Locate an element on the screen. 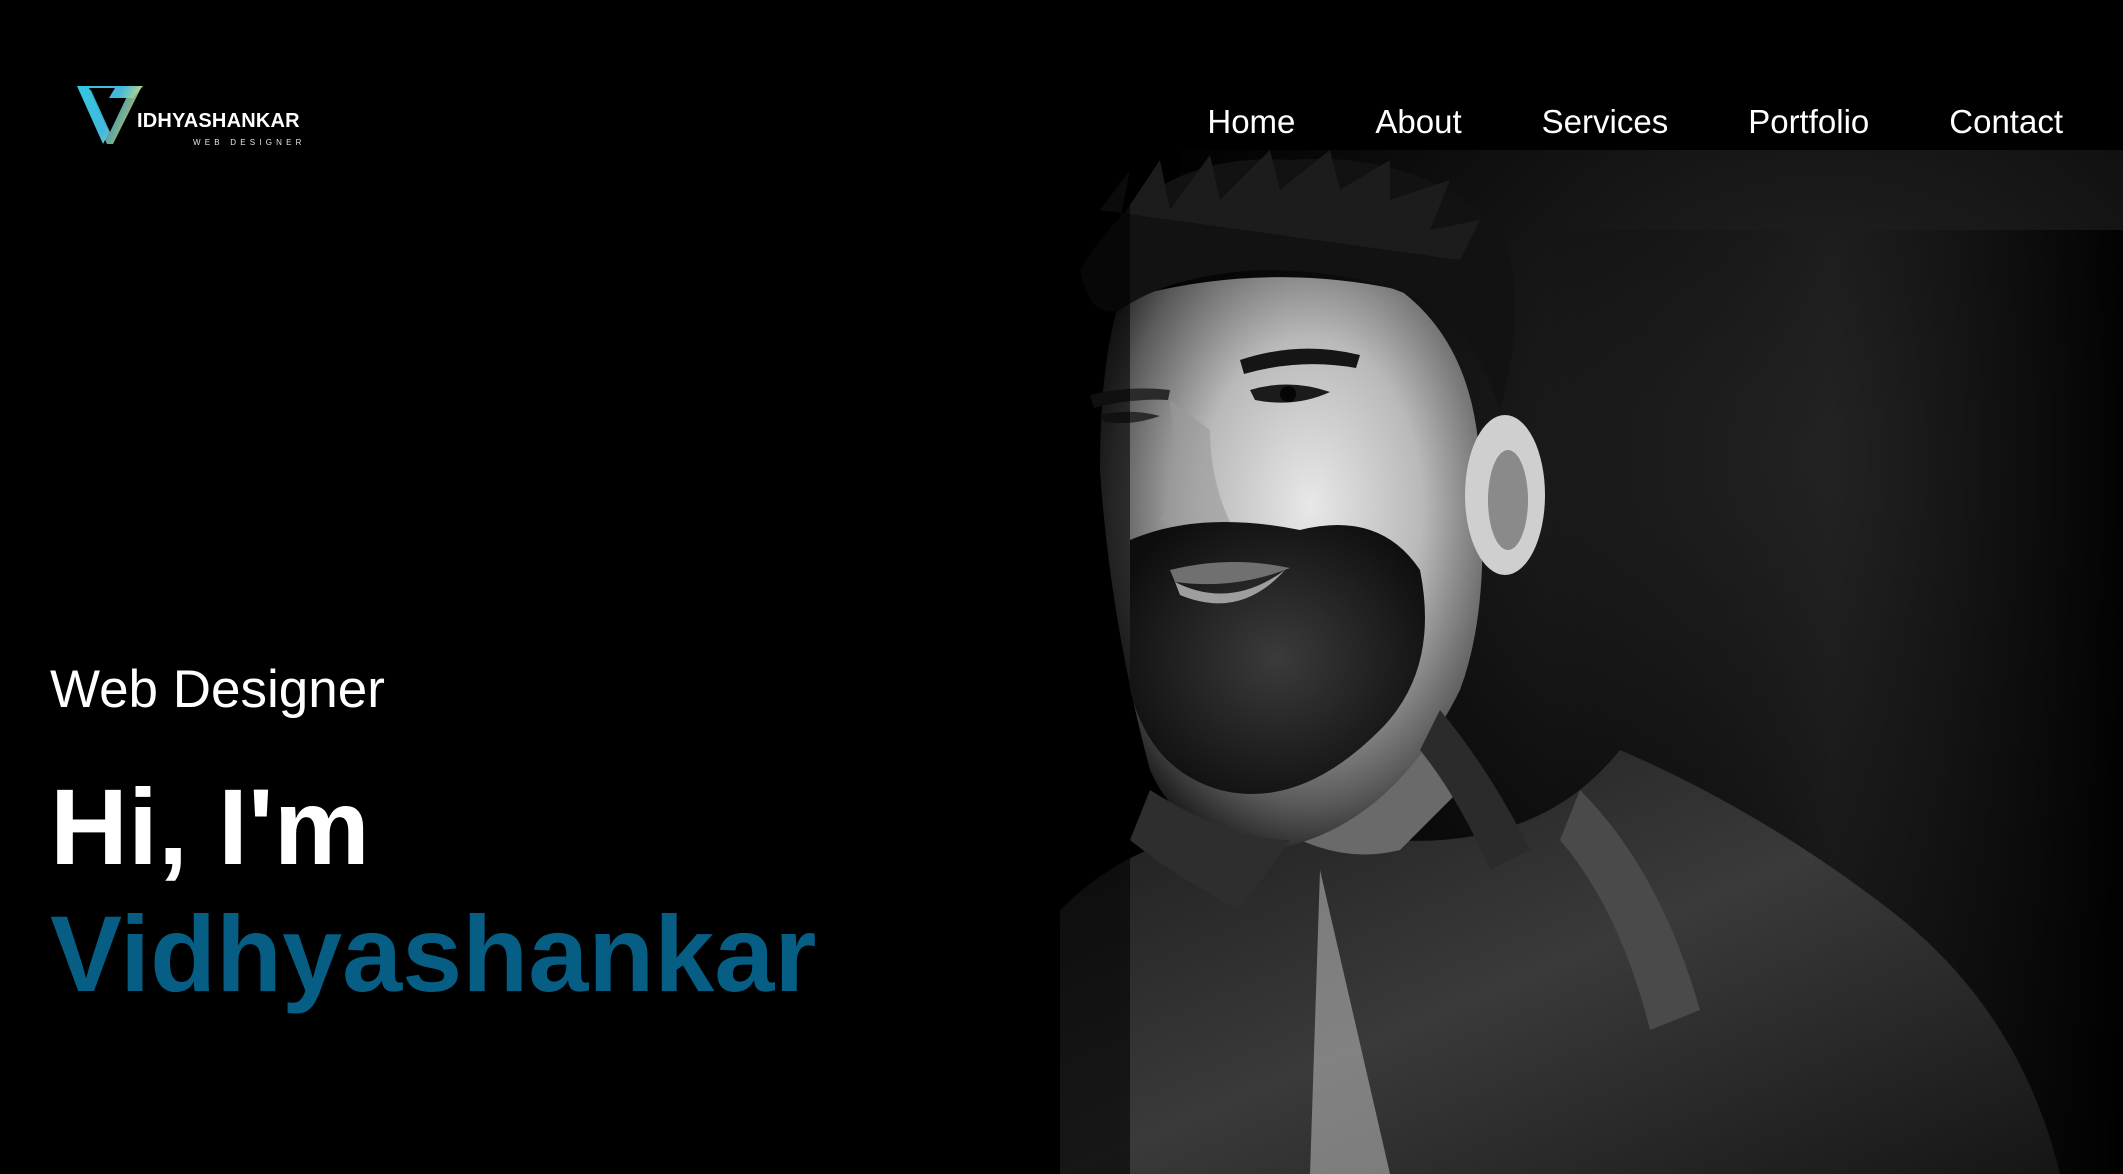 The image size is (2123, 1174). nav-about-link: About is located at coordinates (1418, 122).